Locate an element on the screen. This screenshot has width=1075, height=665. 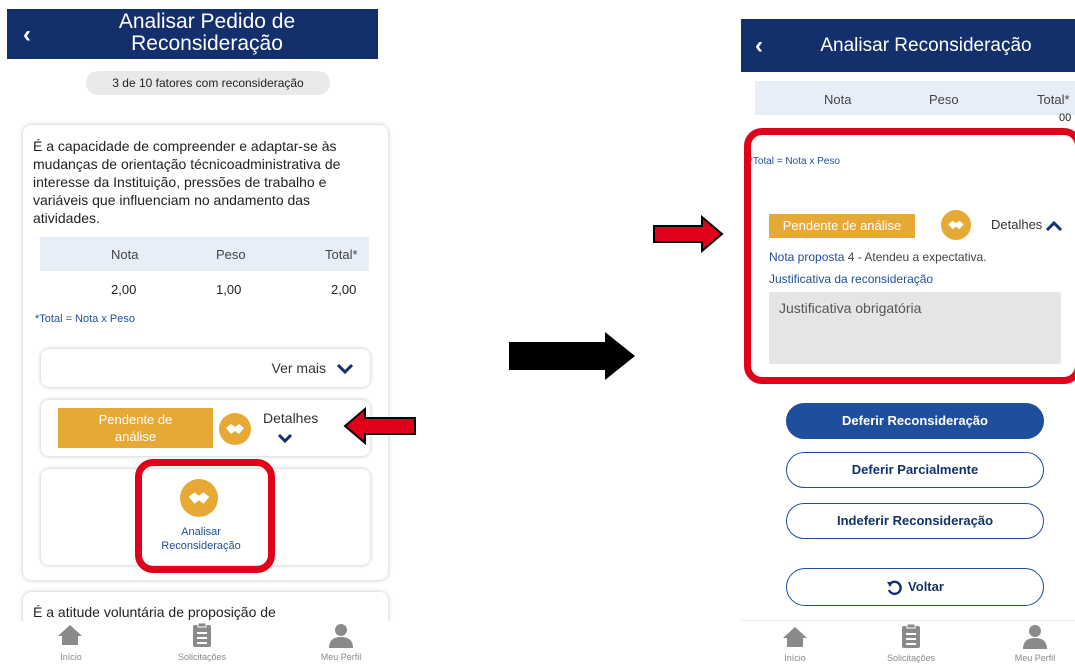
cell-peso: 1,00 is located at coordinates (229, 289).